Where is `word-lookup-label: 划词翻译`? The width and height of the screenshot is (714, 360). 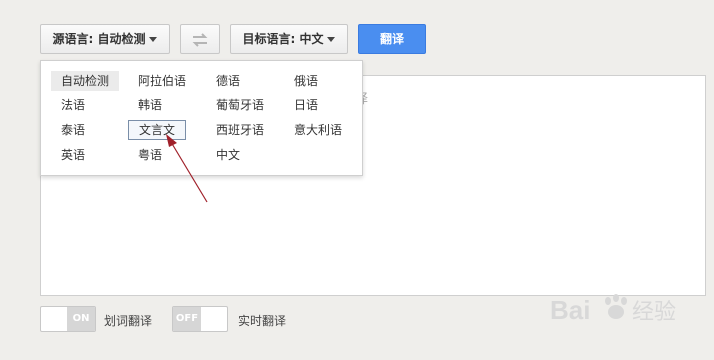 word-lookup-label: 划词翻译 is located at coordinates (128, 321).